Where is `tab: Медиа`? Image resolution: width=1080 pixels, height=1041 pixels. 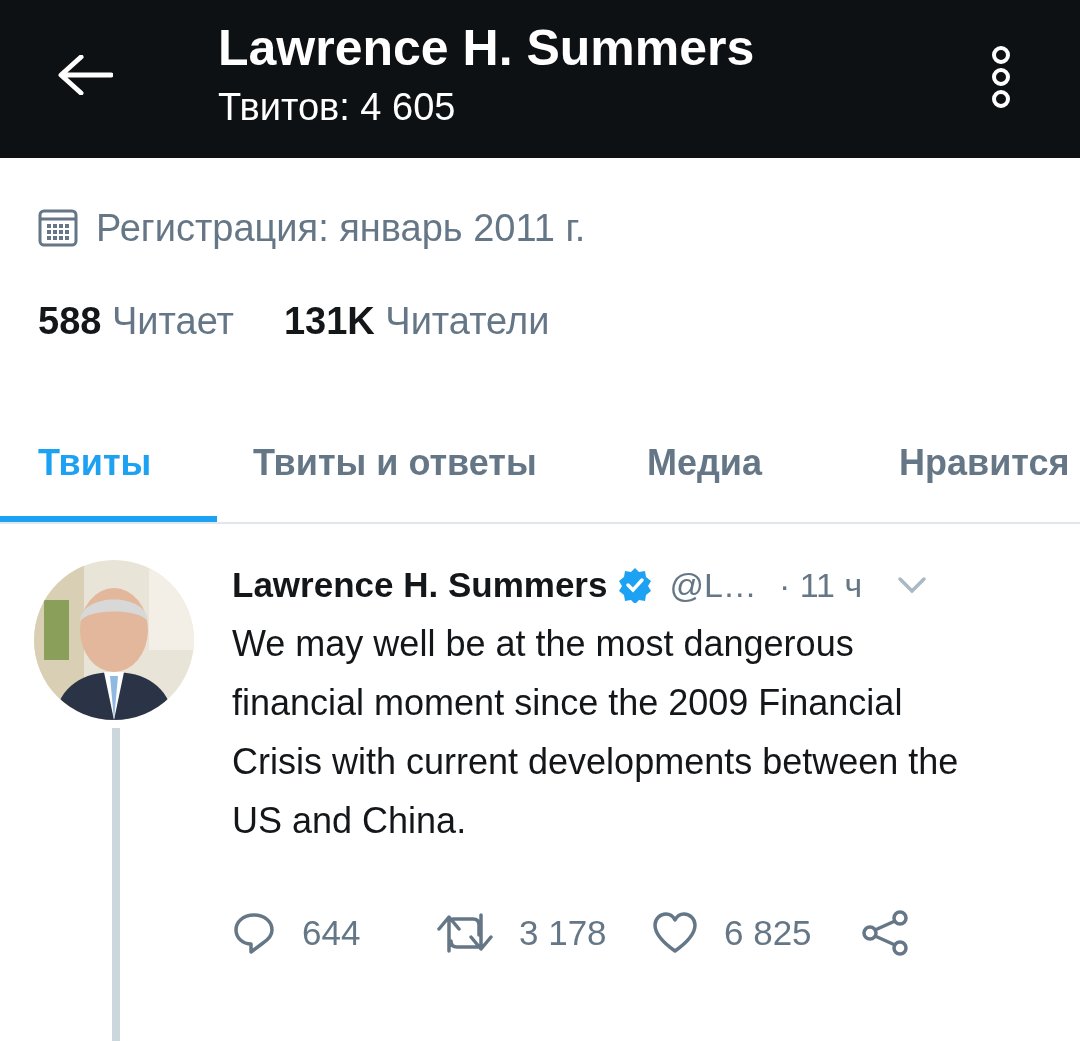
tab: Медиа is located at coordinates (737, 475).